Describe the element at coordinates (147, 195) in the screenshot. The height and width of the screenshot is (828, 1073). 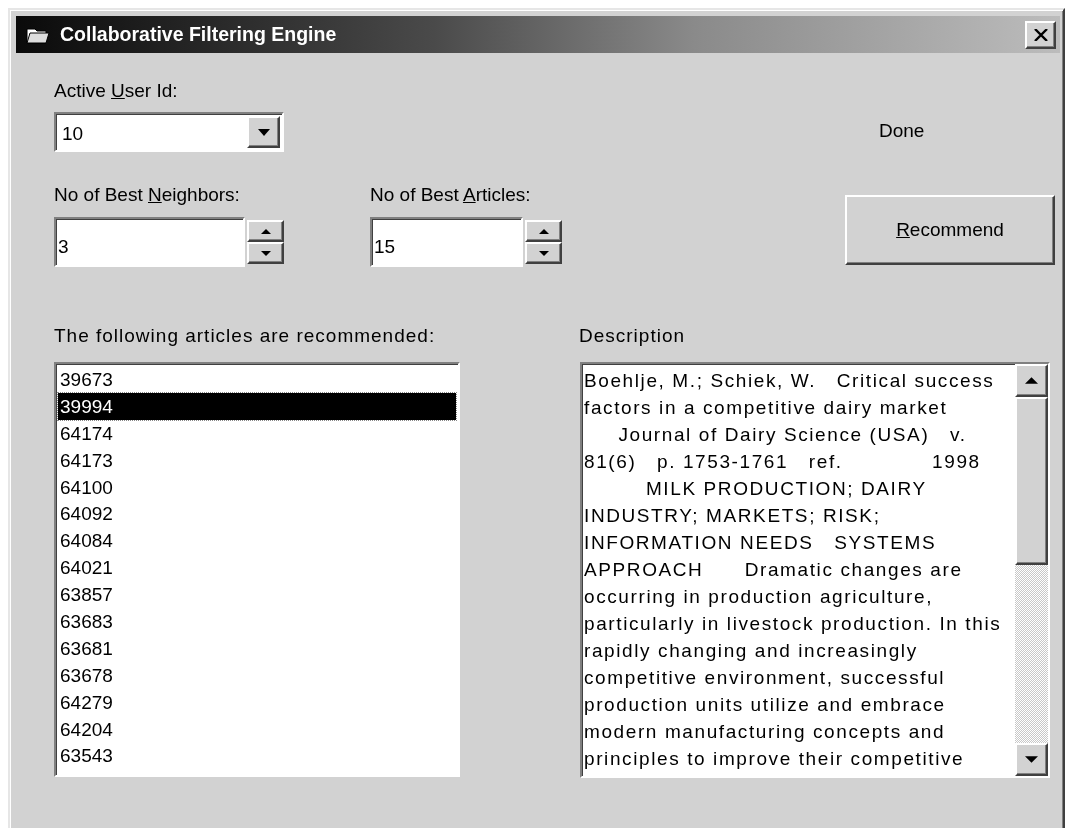
I see `field-label: No of Best Neighbors:` at that location.